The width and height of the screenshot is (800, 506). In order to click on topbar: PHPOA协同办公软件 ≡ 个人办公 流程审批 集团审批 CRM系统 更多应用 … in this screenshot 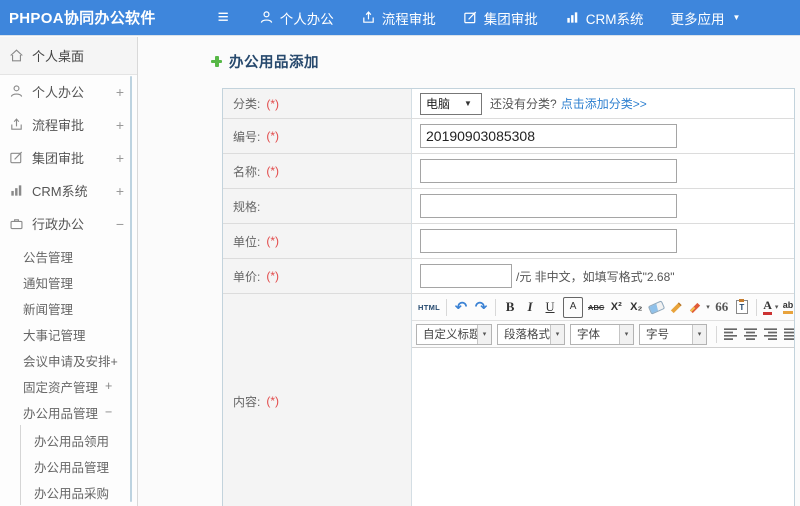, I will do `click(400, 18)`.